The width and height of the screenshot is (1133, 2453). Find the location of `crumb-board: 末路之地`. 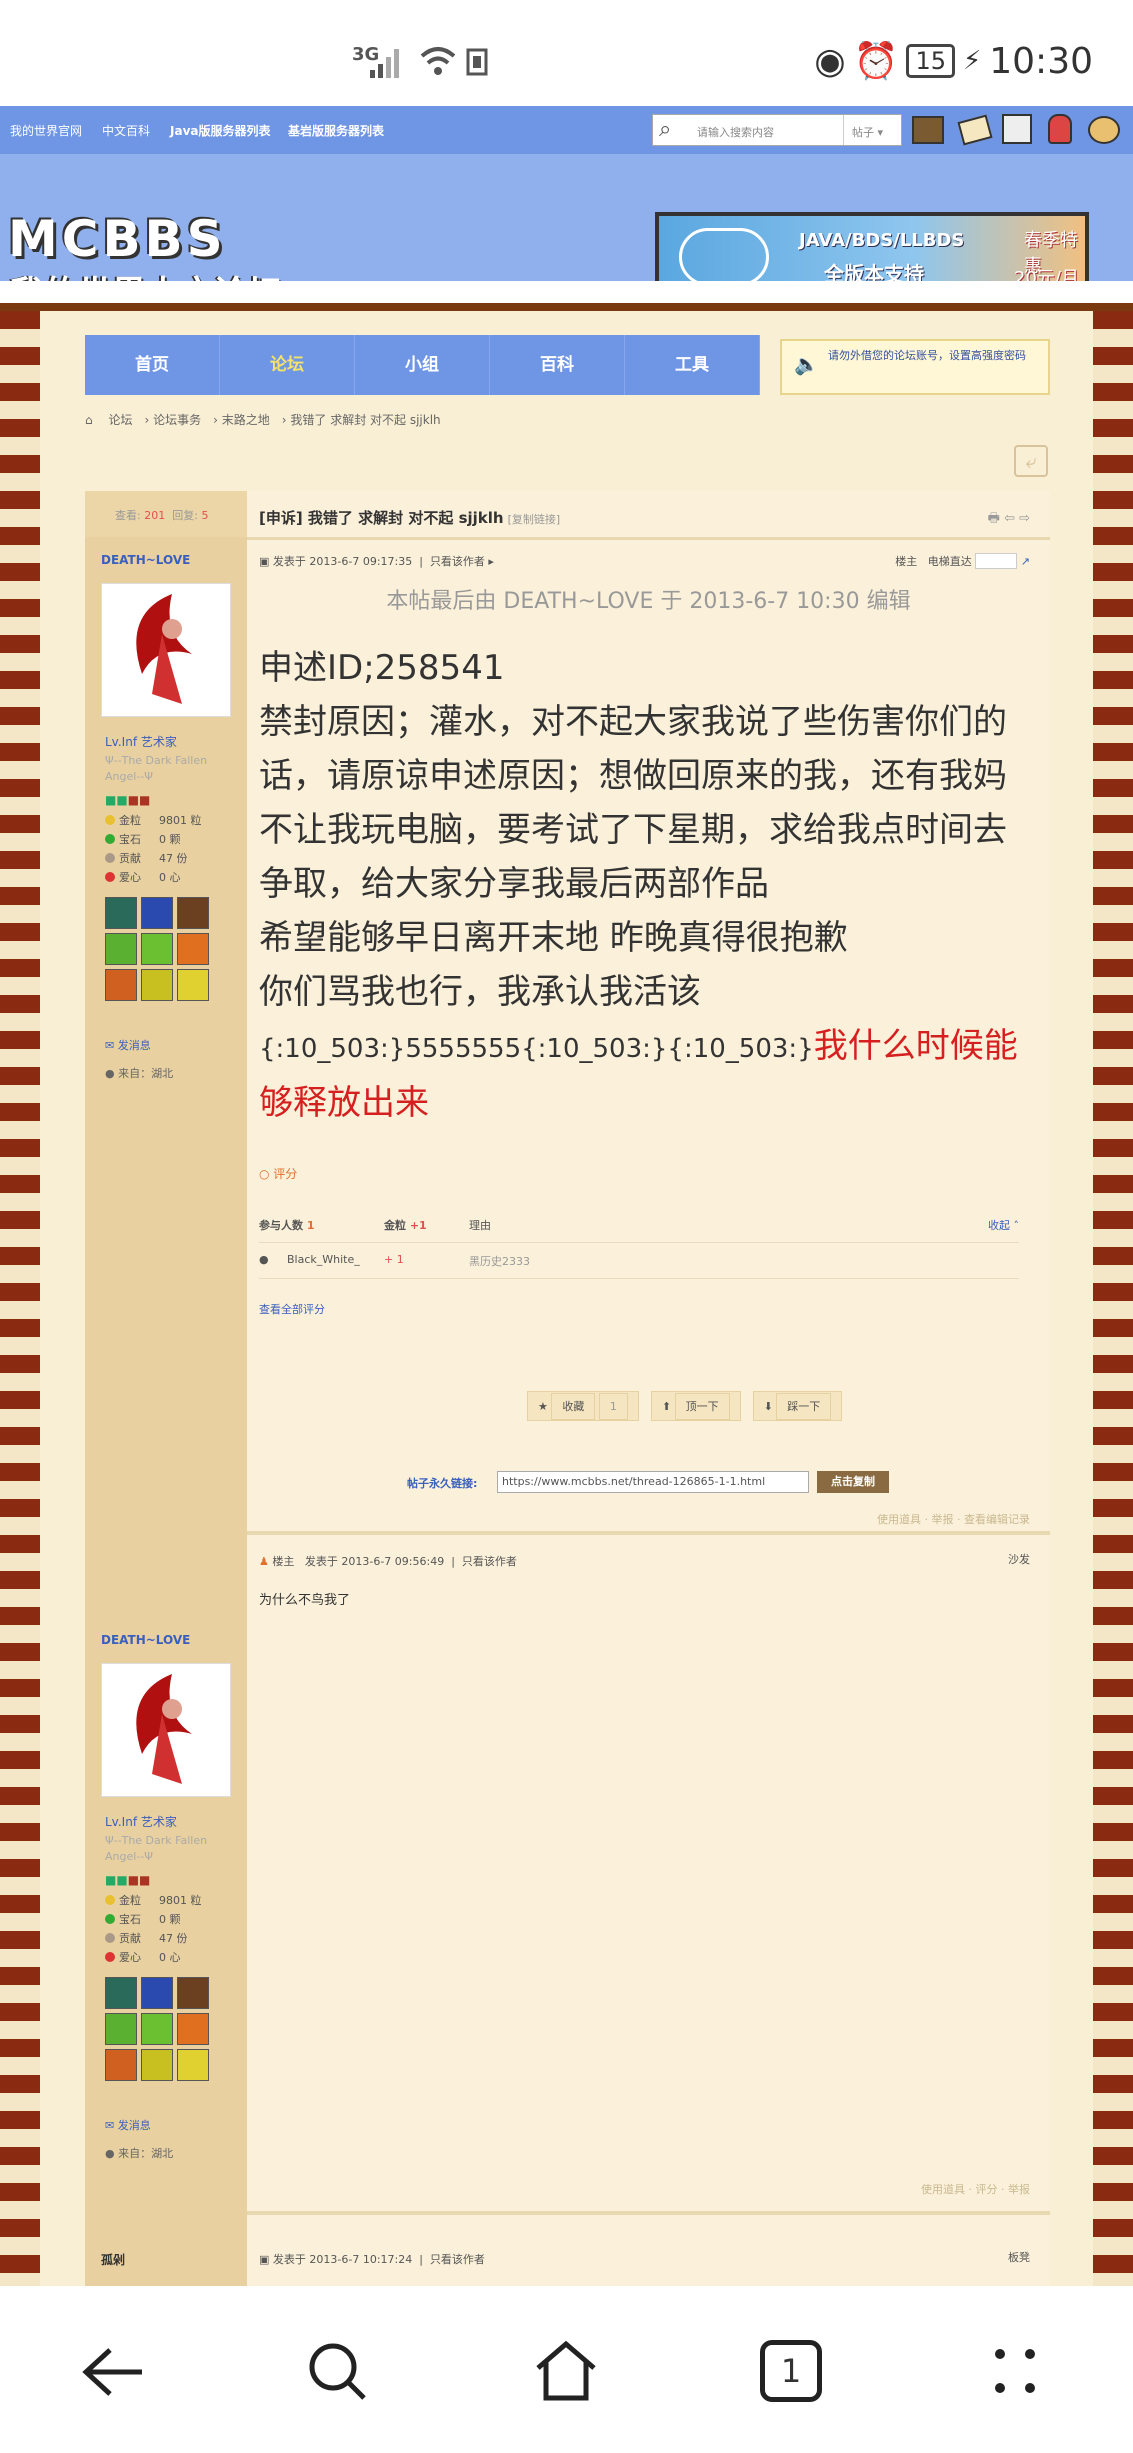

crumb-board: 末路之地 is located at coordinates (246, 420).